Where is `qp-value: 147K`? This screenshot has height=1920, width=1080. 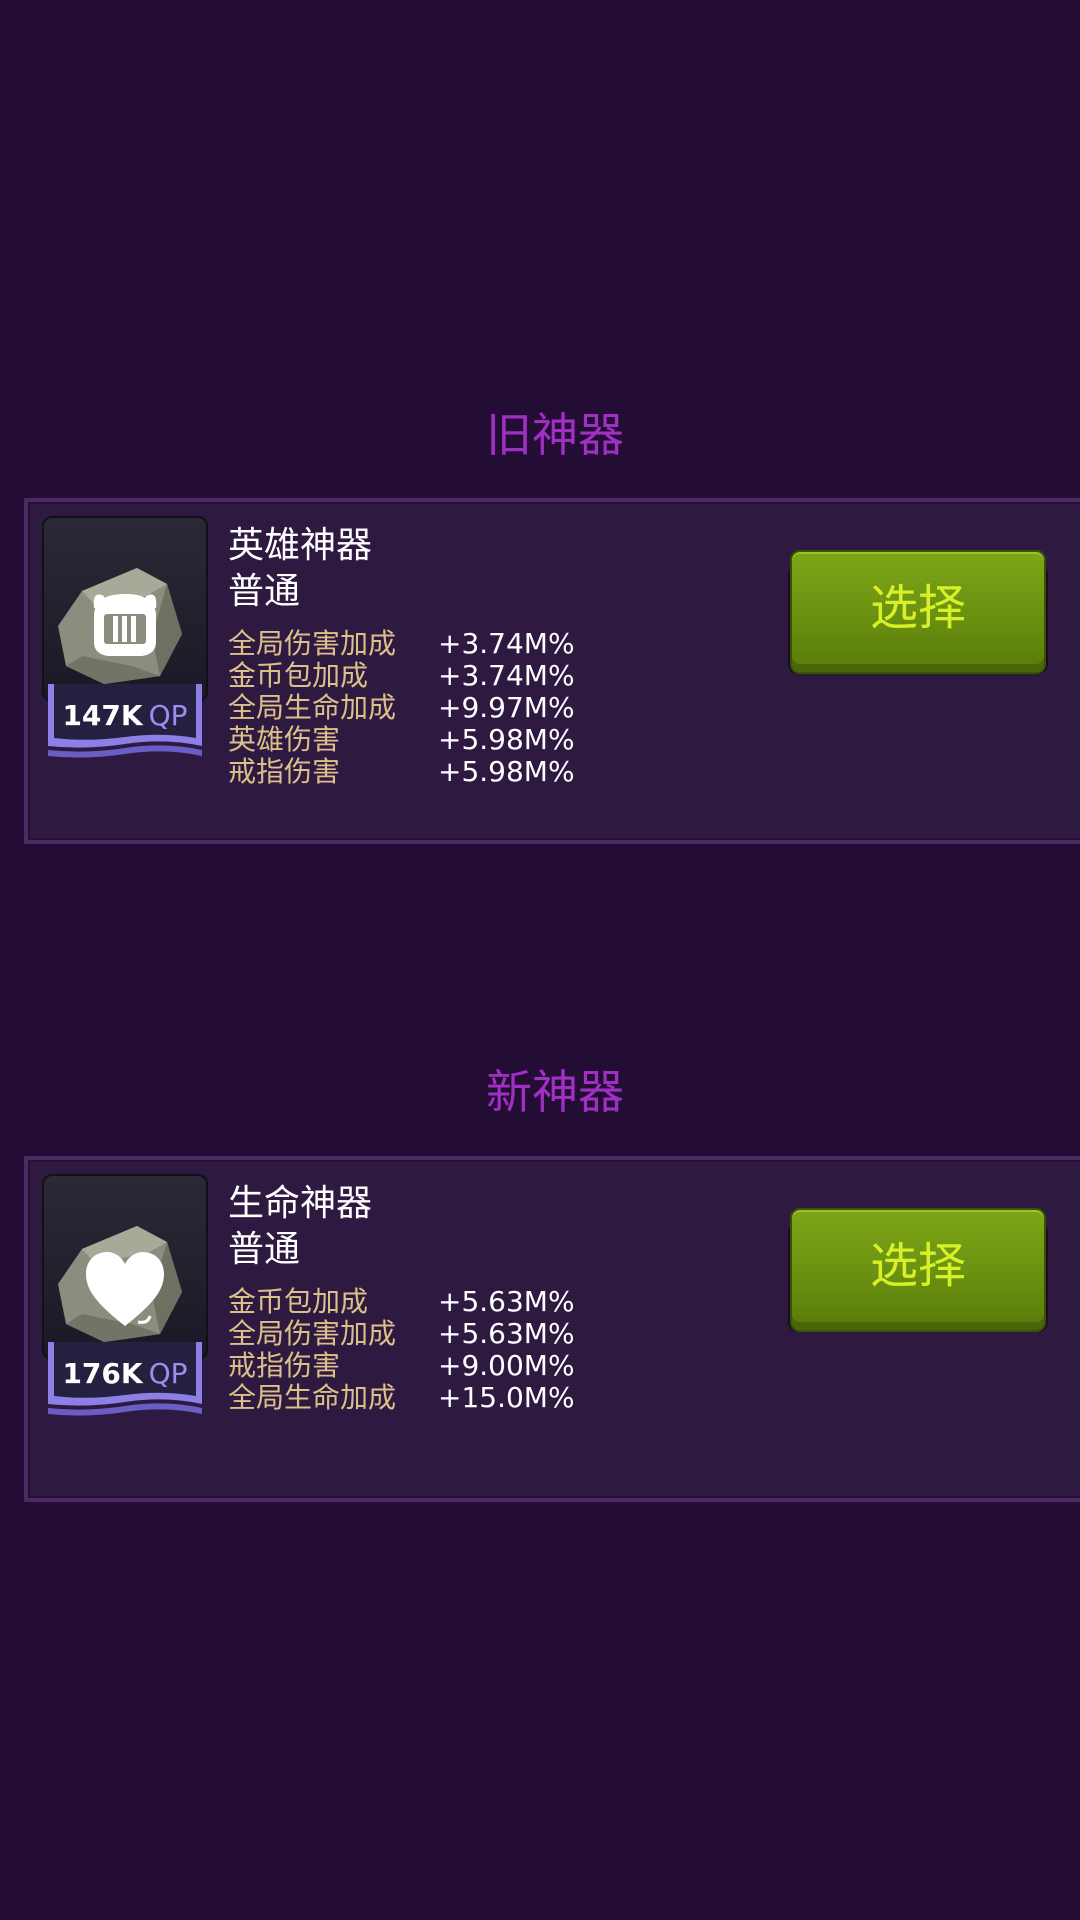
qp-value: 147K is located at coordinates (102, 715).